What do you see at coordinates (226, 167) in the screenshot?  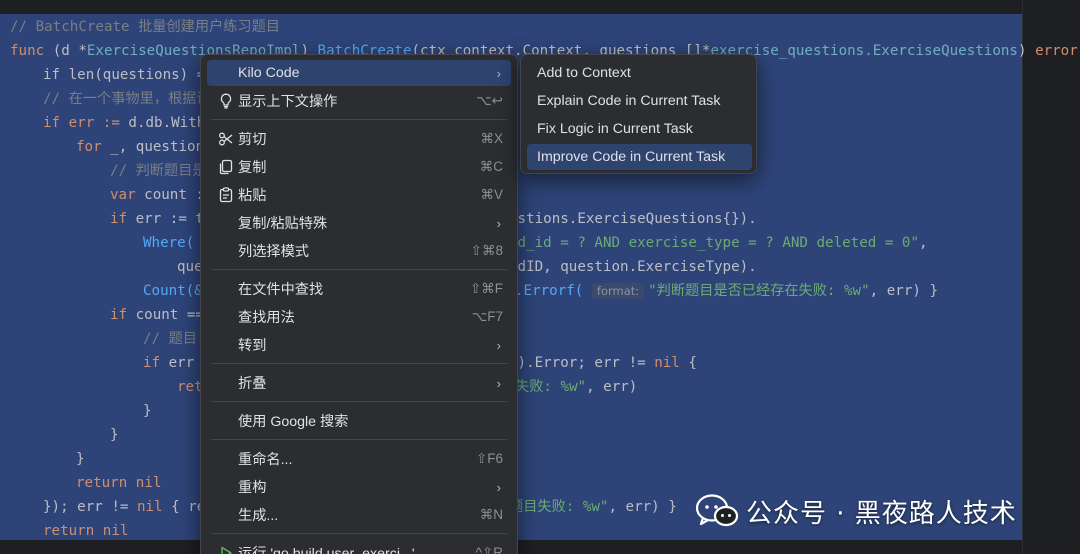 I see `copy-icon` at bounding box center [226, 167].